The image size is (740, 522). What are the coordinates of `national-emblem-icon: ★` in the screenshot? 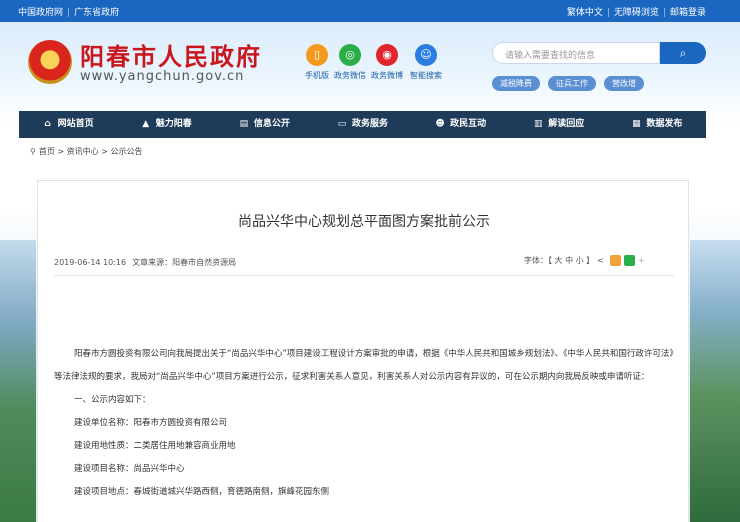 It's located at (50, 62).